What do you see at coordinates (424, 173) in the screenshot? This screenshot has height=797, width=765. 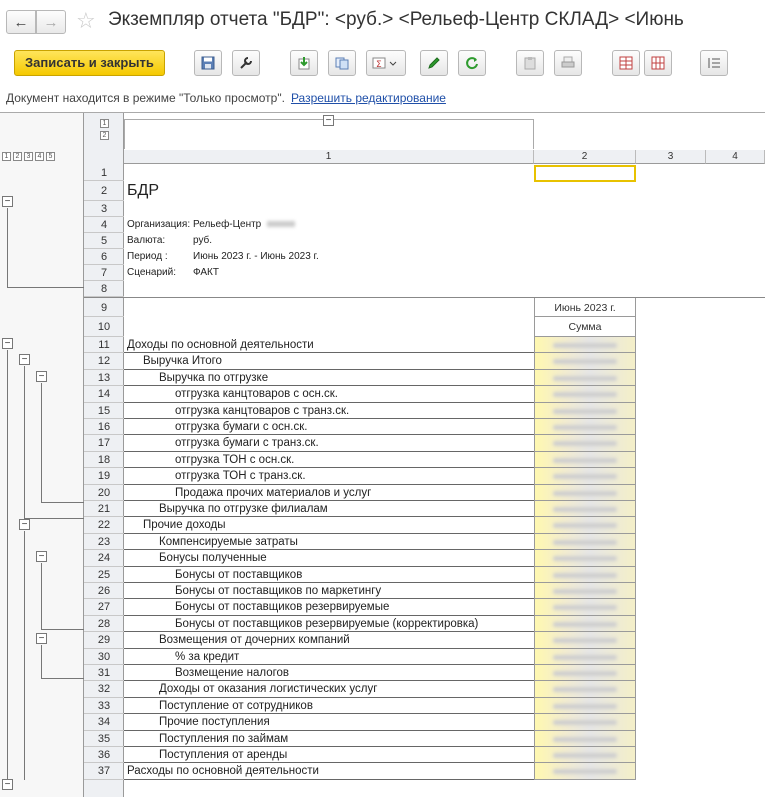 I see `table-row: 1` at bounding box center [424, 173].